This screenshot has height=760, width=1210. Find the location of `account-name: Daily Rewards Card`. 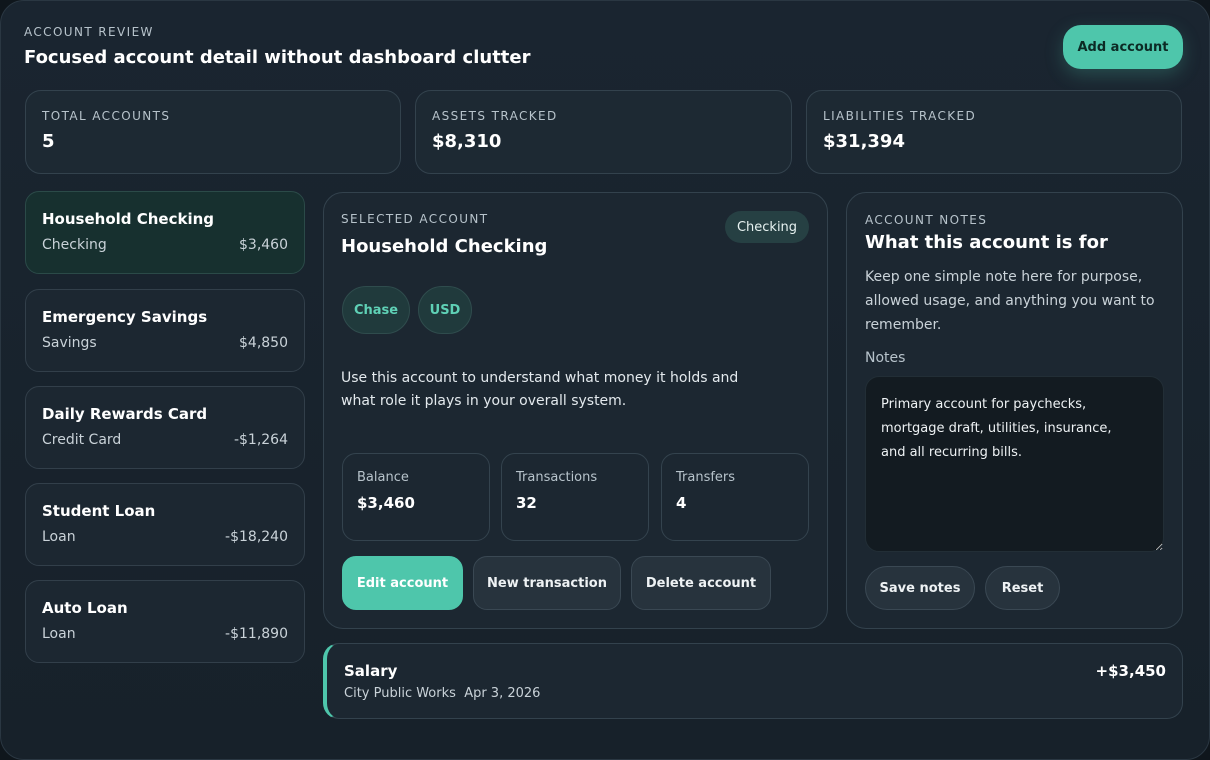

account-name: Daily Rewards Card is located at coordinates (125, 414).